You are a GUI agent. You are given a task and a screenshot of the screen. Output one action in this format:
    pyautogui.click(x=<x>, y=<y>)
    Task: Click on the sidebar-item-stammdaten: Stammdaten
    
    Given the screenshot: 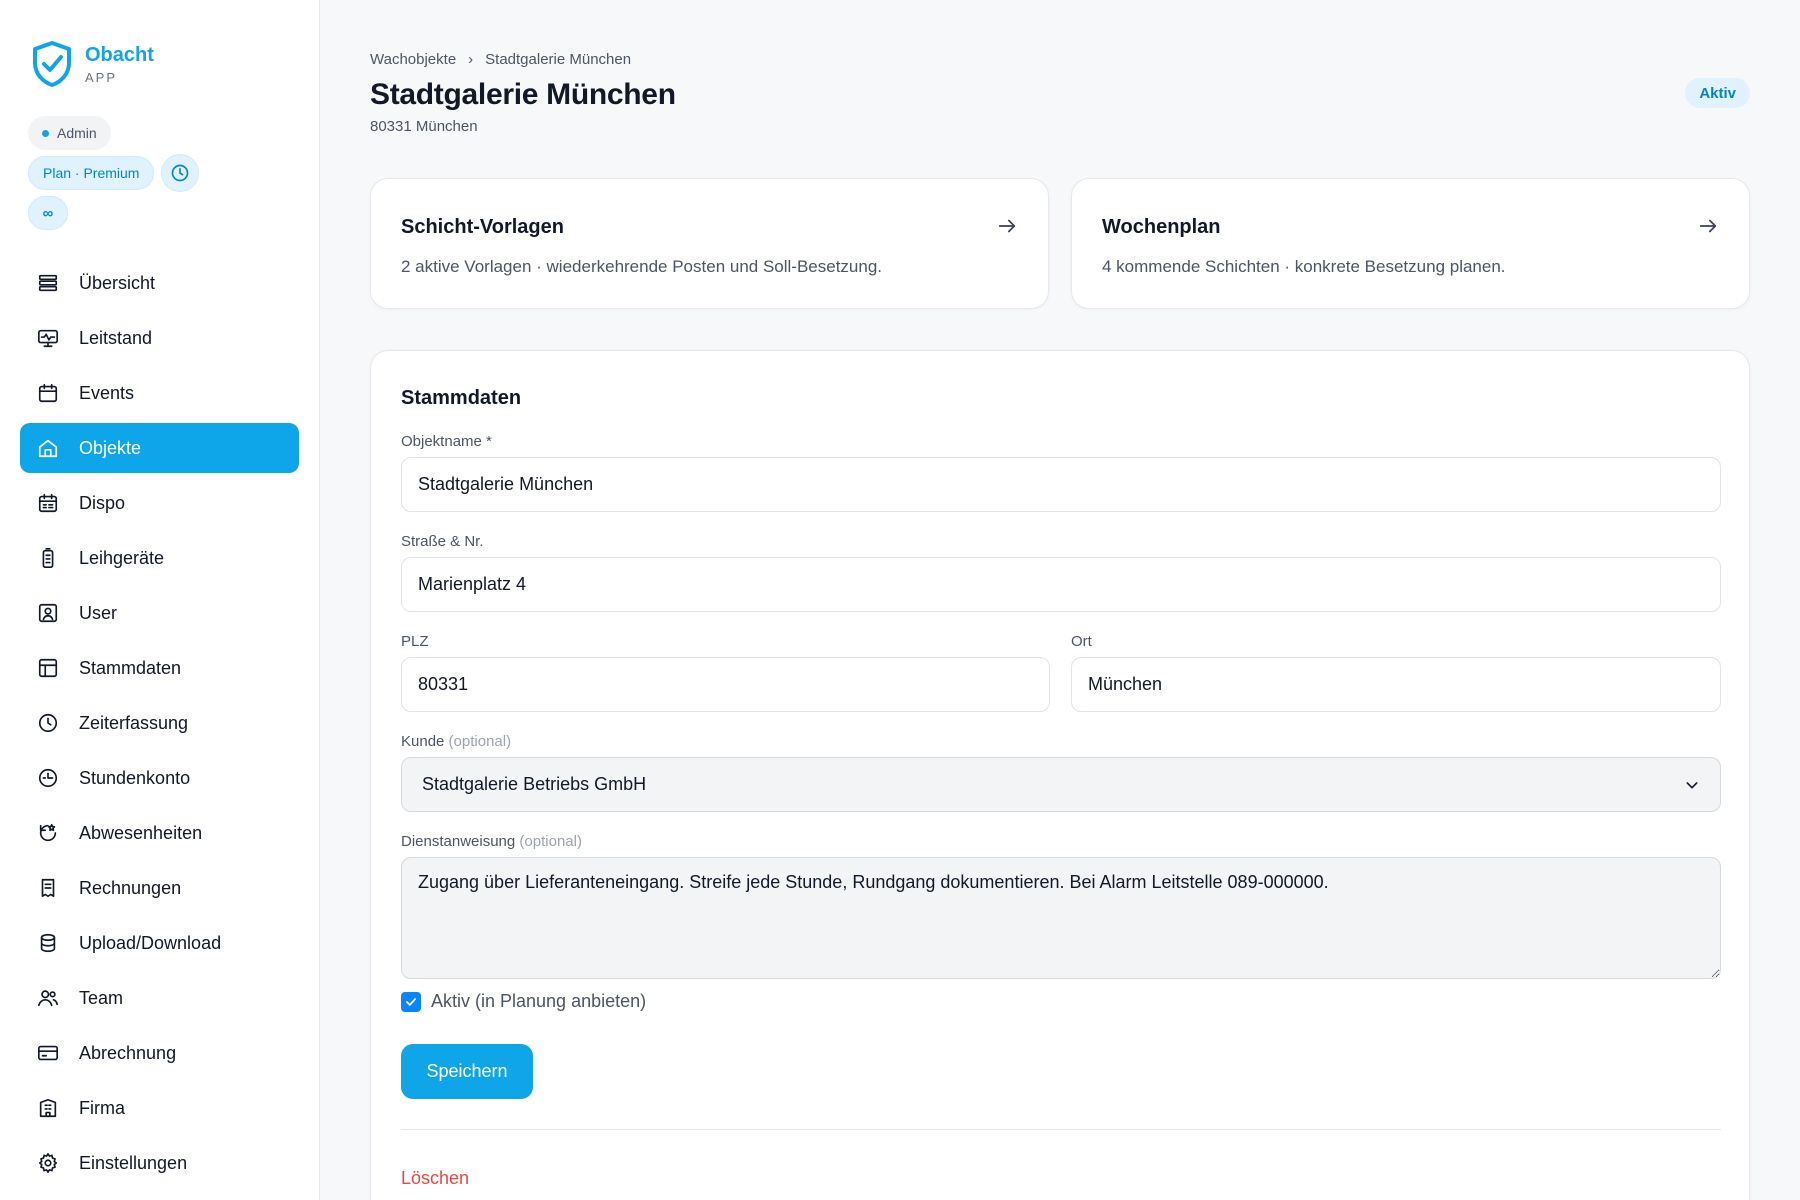 What is the action you would take?
    pyautogui.click(x=159, y=668)
    